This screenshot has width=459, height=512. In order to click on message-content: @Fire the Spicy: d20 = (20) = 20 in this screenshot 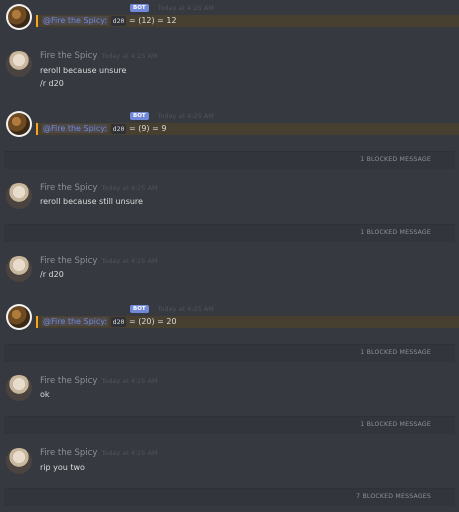, I will do `click(109, 322)`.